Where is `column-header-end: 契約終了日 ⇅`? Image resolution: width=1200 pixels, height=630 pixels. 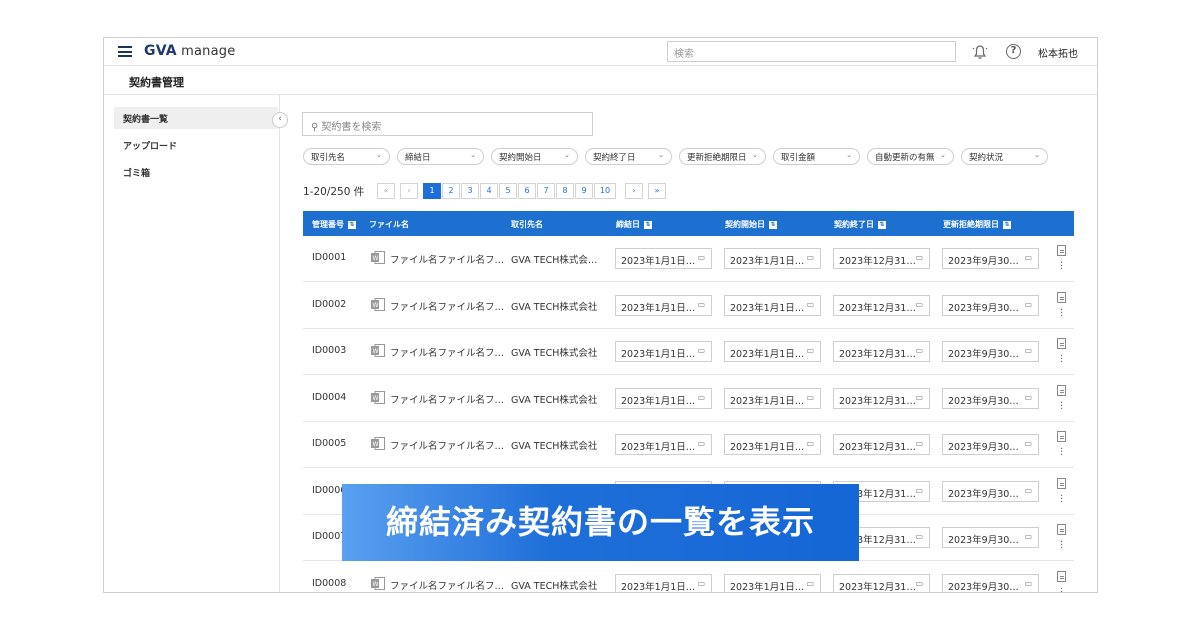 column-header-end: 契約終了日 ⇅ is located at coordinates (860, 224).